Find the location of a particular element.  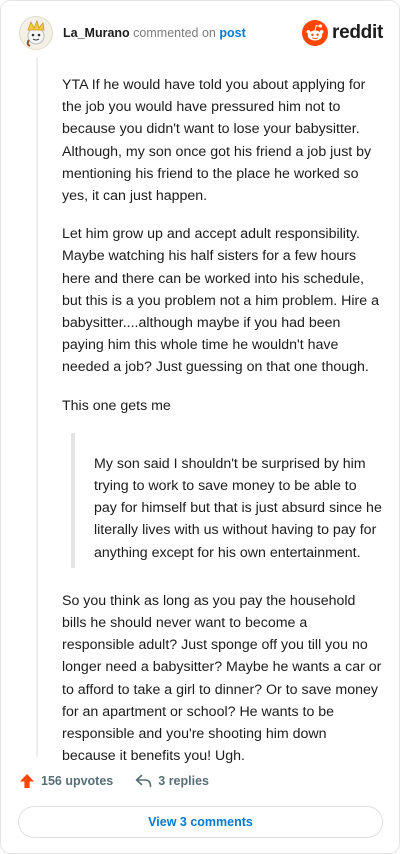

post-link: post is located at coordinates (232, 33).